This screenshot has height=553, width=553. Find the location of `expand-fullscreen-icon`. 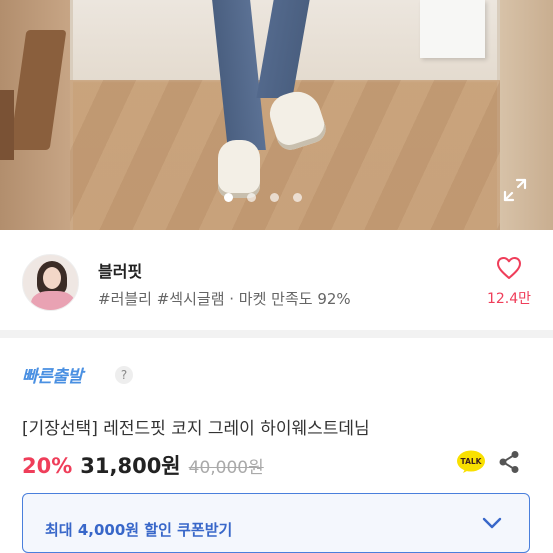

expand-fullscreen-icon is located at coordinates (515, 190).